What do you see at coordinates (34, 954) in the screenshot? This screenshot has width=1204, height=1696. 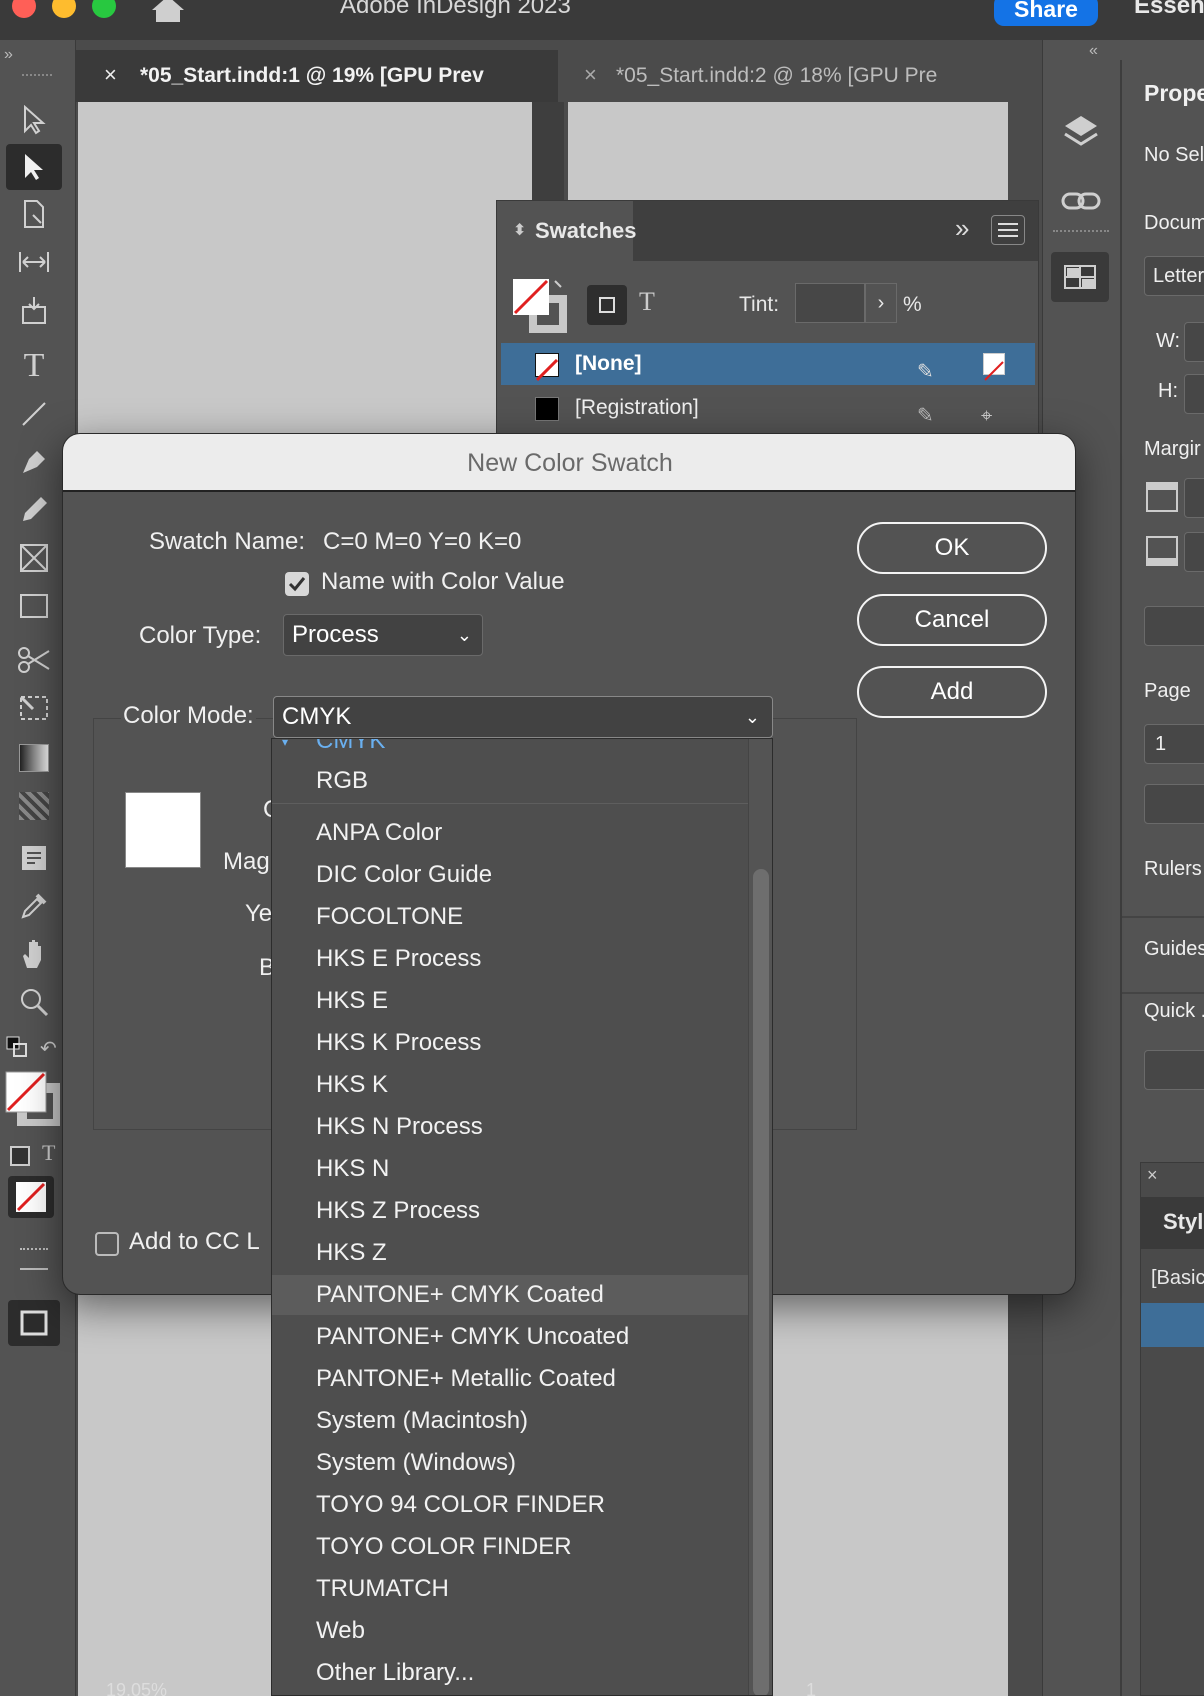 I see `hand-tool-icon` at bounding box center [34, 954].